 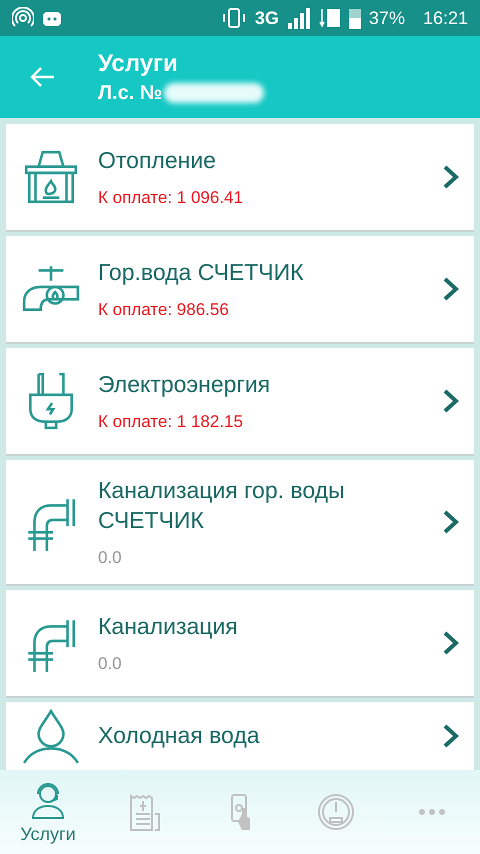 What do you see at coordinates (48, 812) in the screenshot?
I see `nav-tab: Услуги` at bounding box center [48, 812].